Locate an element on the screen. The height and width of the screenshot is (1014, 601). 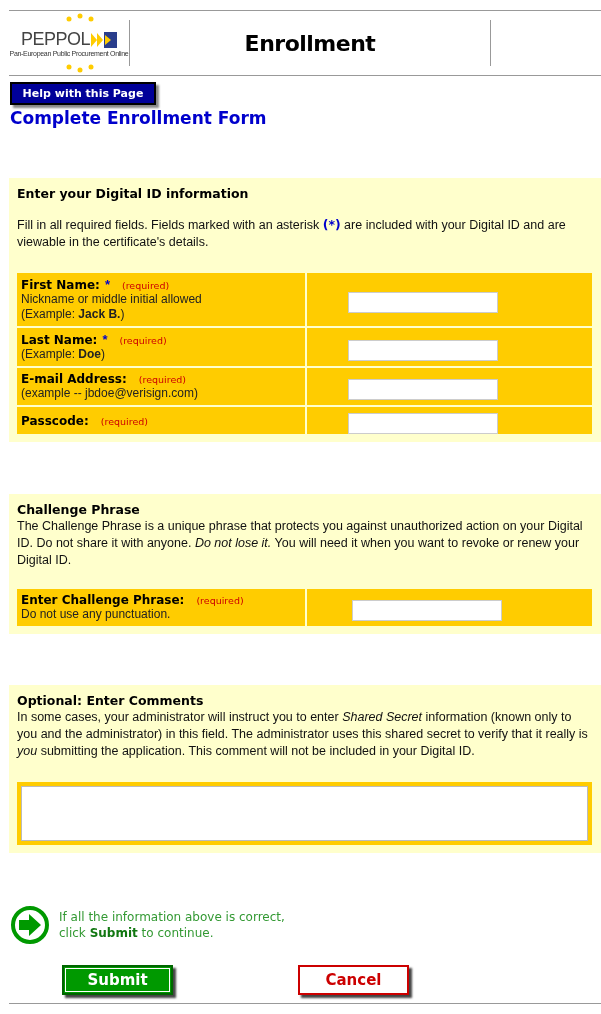
field-label: Last Name: is located at coordinates (59, 340).